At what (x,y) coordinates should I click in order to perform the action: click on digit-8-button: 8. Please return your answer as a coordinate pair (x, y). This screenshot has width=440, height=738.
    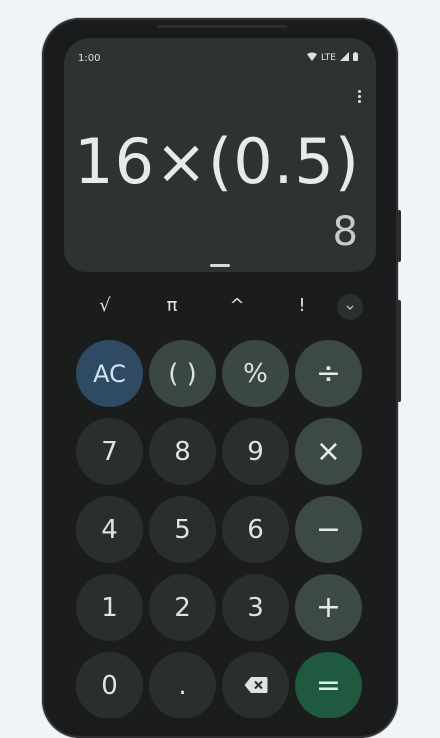
    Looking at the image, I should click on (182, 451).